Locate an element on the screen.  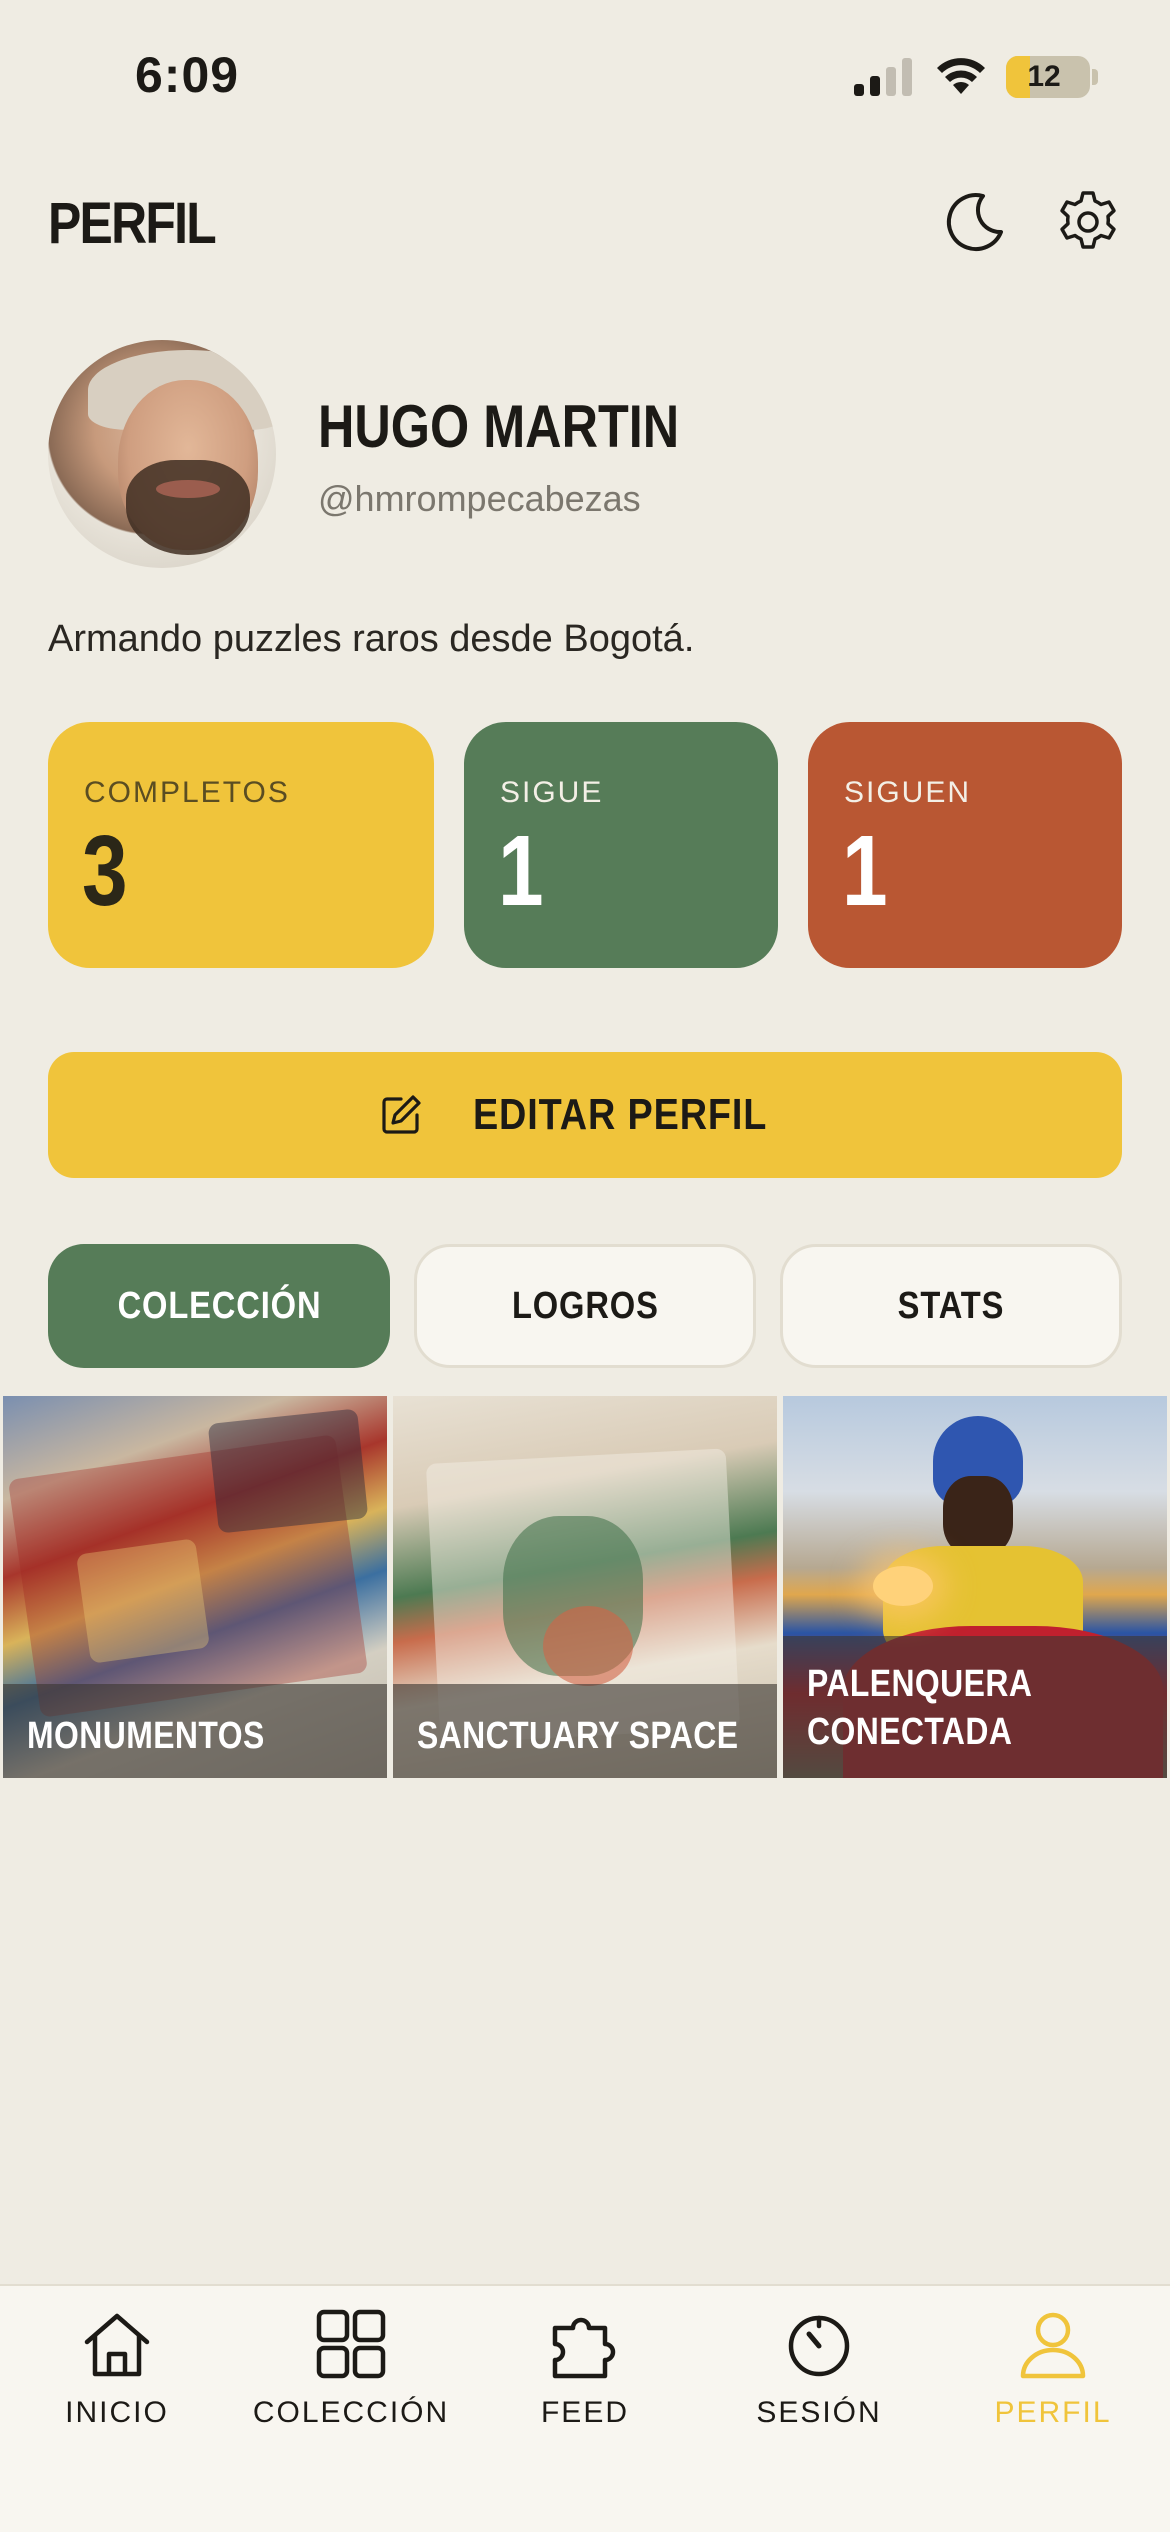
stat-following-card: SIGUE 1 is located at coordinates (621, 845).